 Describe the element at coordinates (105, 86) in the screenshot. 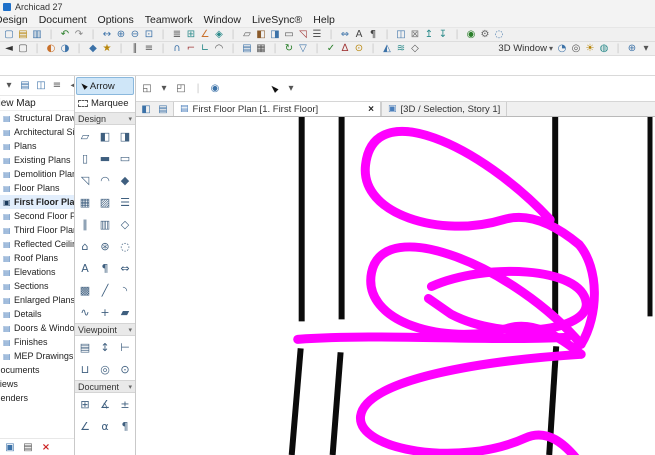

I see `arrow-tool-button: ◄ Arrow` at that location.